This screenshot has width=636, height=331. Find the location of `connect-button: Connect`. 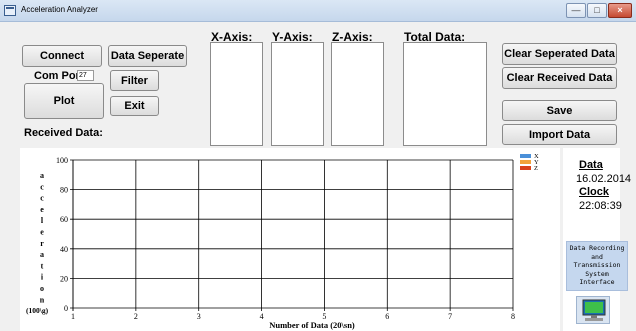

connect-button: Connect is located at coordinates (62, 56).